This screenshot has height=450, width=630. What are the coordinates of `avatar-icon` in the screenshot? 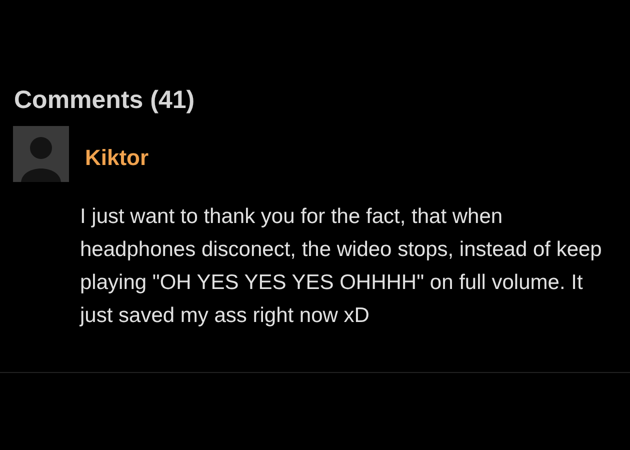 It's located at (41, 154).